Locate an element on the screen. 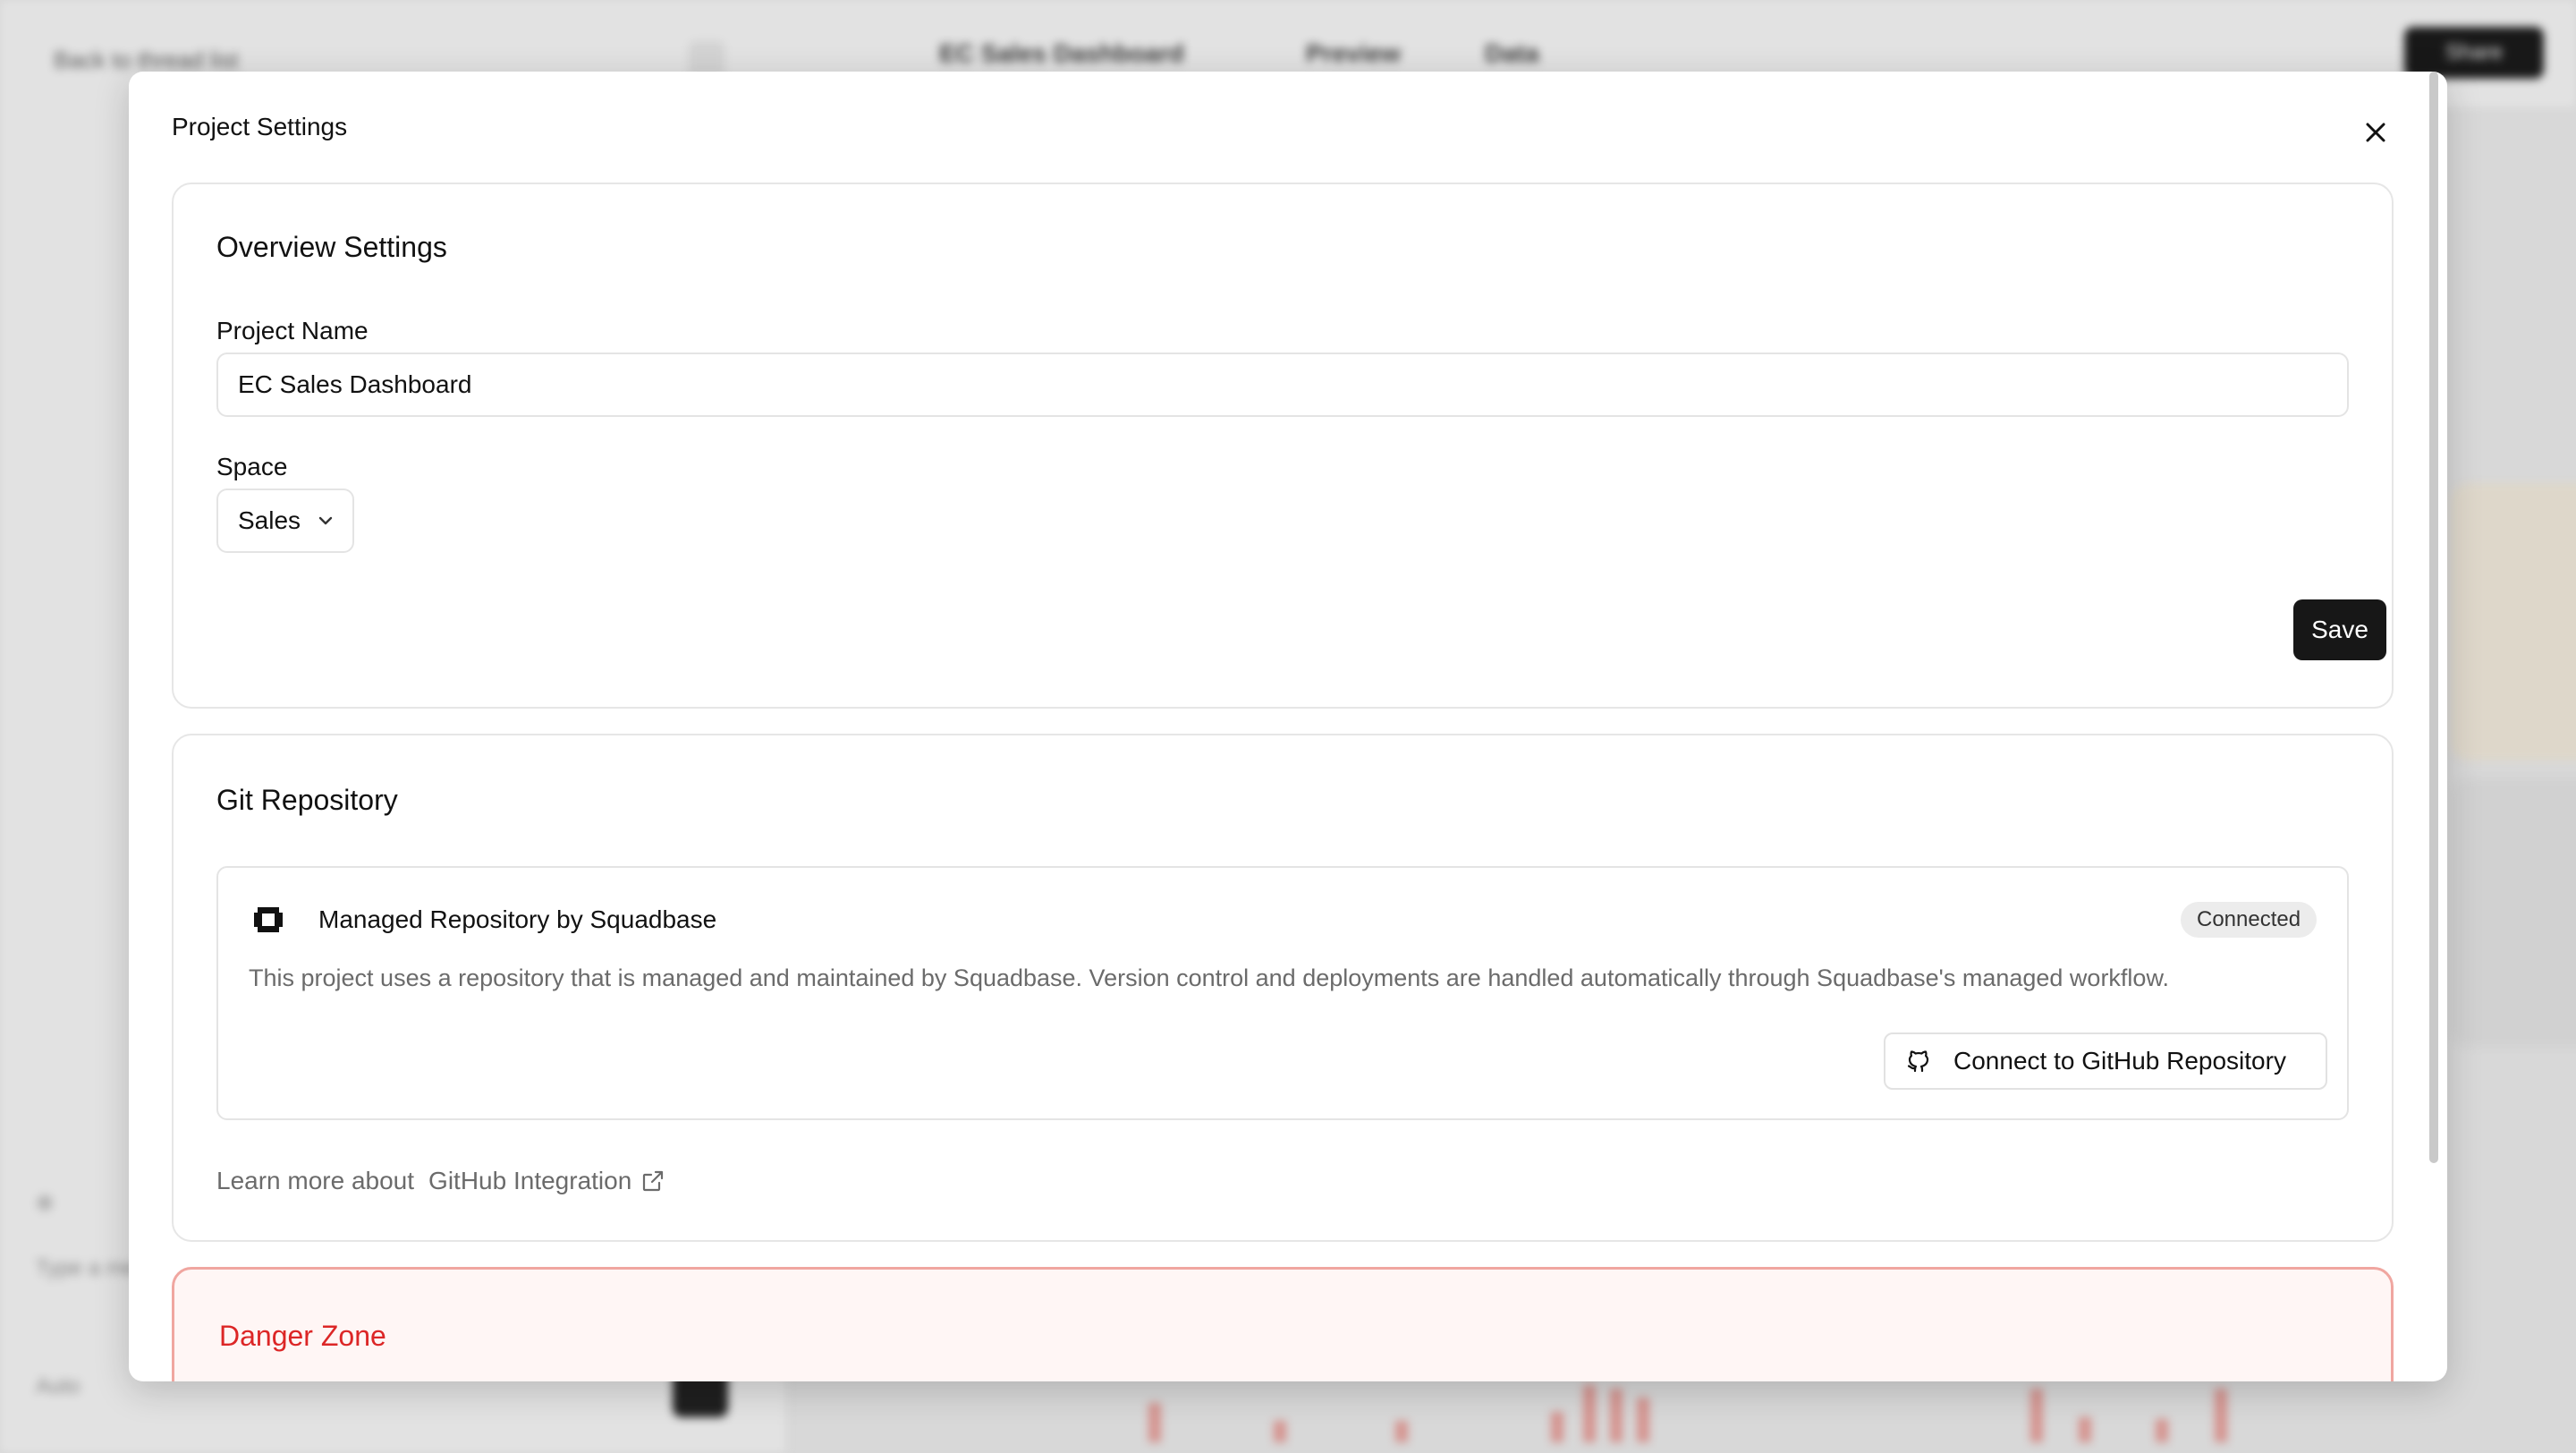 The width and height of the screenshot is (2576, 1453). connect-github-button: Connect to GitHub Repository is located at coordinates (2105, 1061).